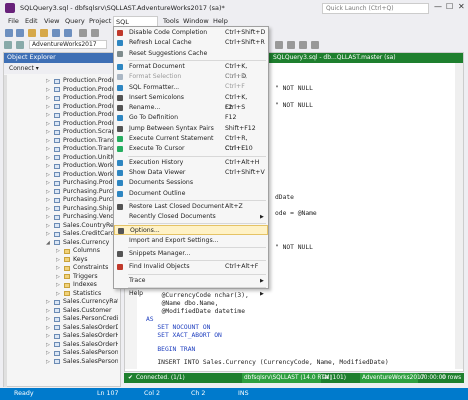 The width and height of the screenshot is (468, 400). Describe the element at coordinates (61, 336) in the screenshot. I see `tree-table-item: ▷ Sales.SalesOrderHea` at that location.